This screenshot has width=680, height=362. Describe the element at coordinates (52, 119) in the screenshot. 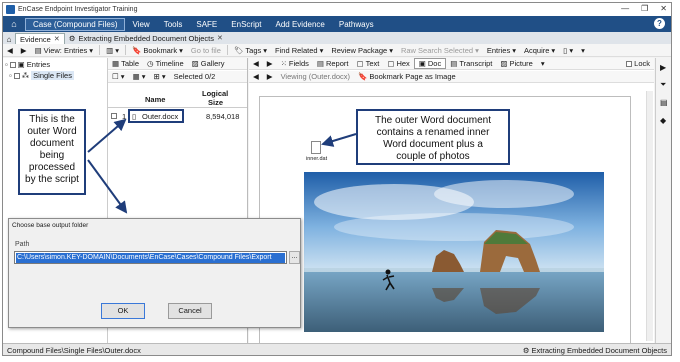

I see `callout-left-line: This is the` at that location.